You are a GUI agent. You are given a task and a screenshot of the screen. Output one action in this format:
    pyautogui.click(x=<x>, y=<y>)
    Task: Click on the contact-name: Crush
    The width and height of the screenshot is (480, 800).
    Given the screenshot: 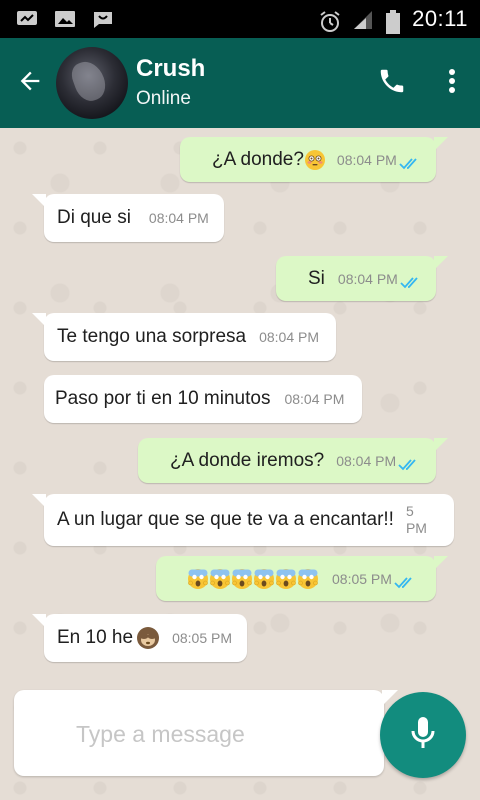 What is the action you would take?
    pyautogui.click(x=171, y=68)
    